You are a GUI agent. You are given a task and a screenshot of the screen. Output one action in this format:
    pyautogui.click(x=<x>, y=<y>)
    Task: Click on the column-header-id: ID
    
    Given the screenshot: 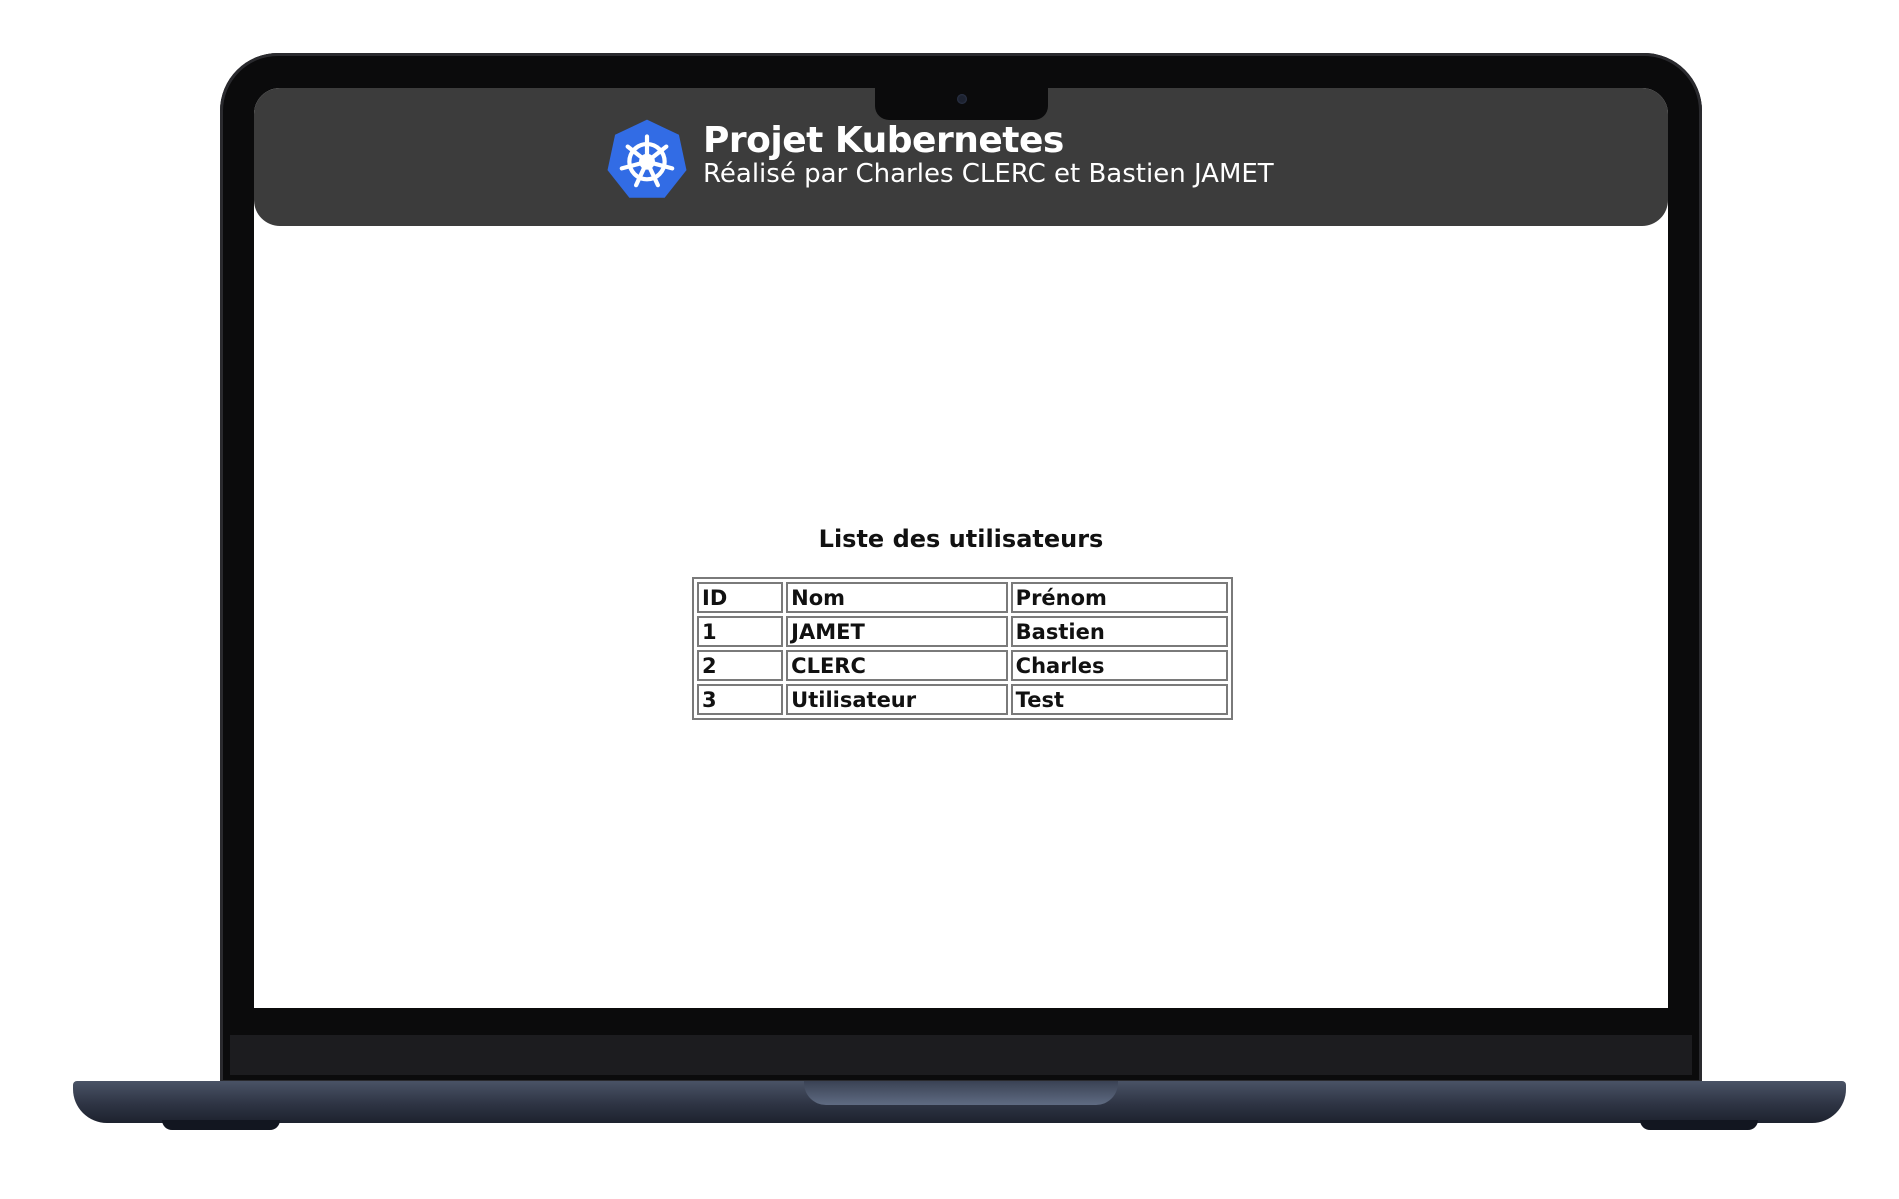 What is the action you would take?
    pyautogui.click(x=740, y=597)
    